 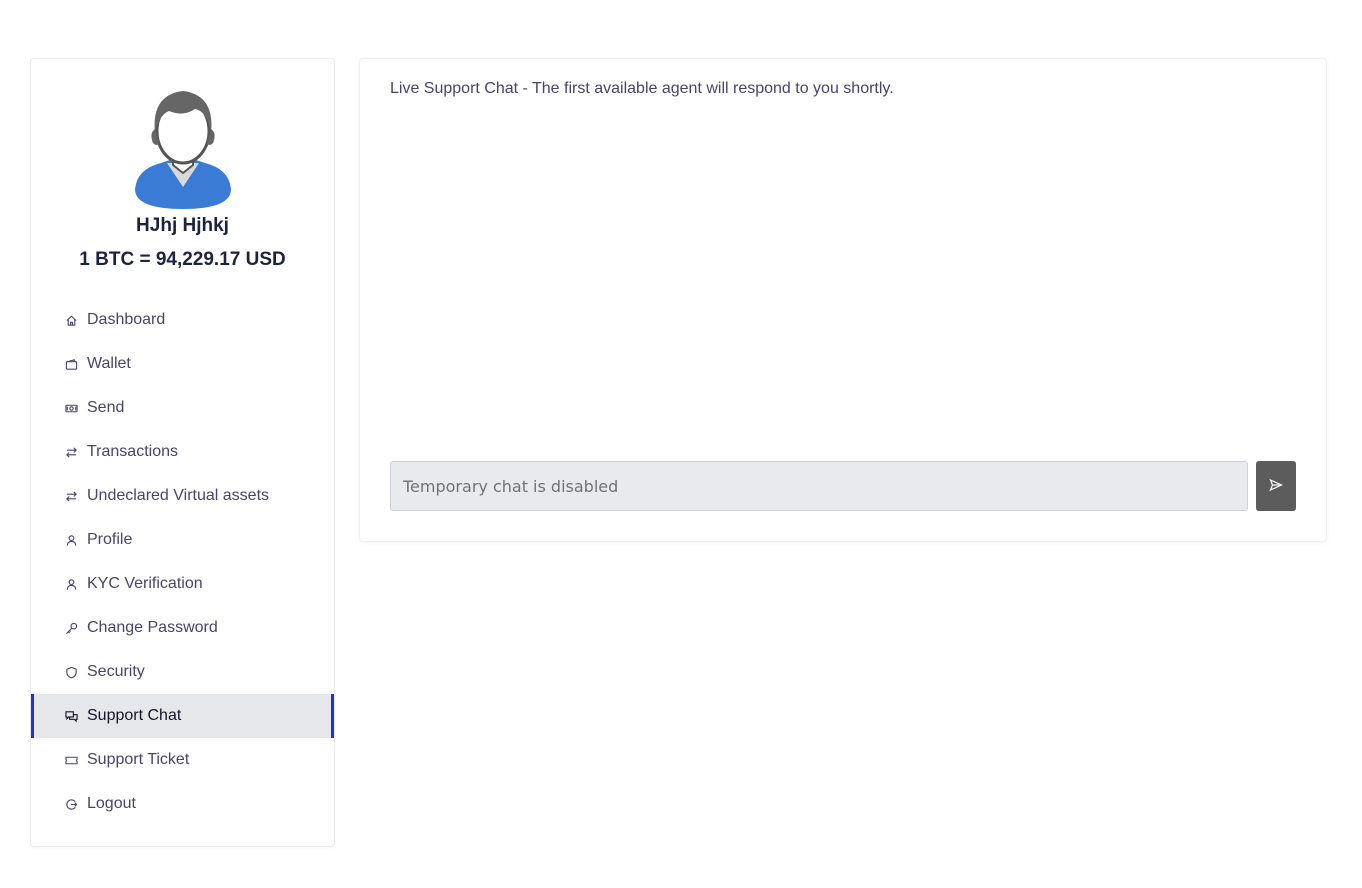 What do you see at coordinates (152, 627) in the screenshot?
I see `sidebar-item-label: Change Password` at bounding box center [152, 627].